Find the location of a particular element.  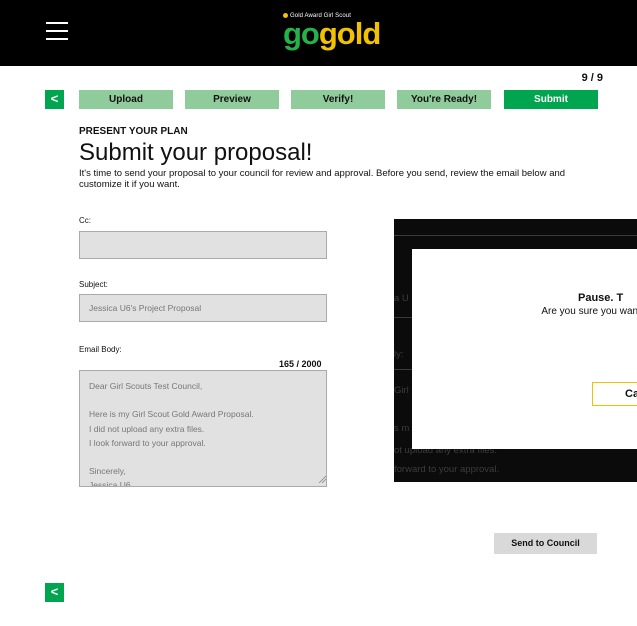

cc-input is located at coordinates (203, 245).